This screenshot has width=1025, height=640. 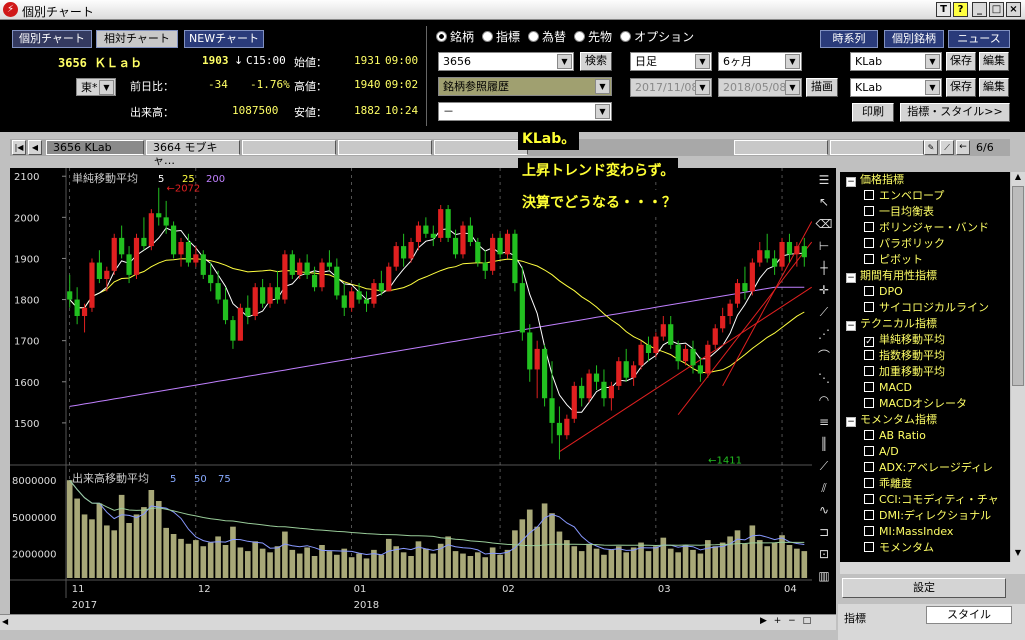 I want to click on sub-select: － ▼, so click(x=525, y=111).